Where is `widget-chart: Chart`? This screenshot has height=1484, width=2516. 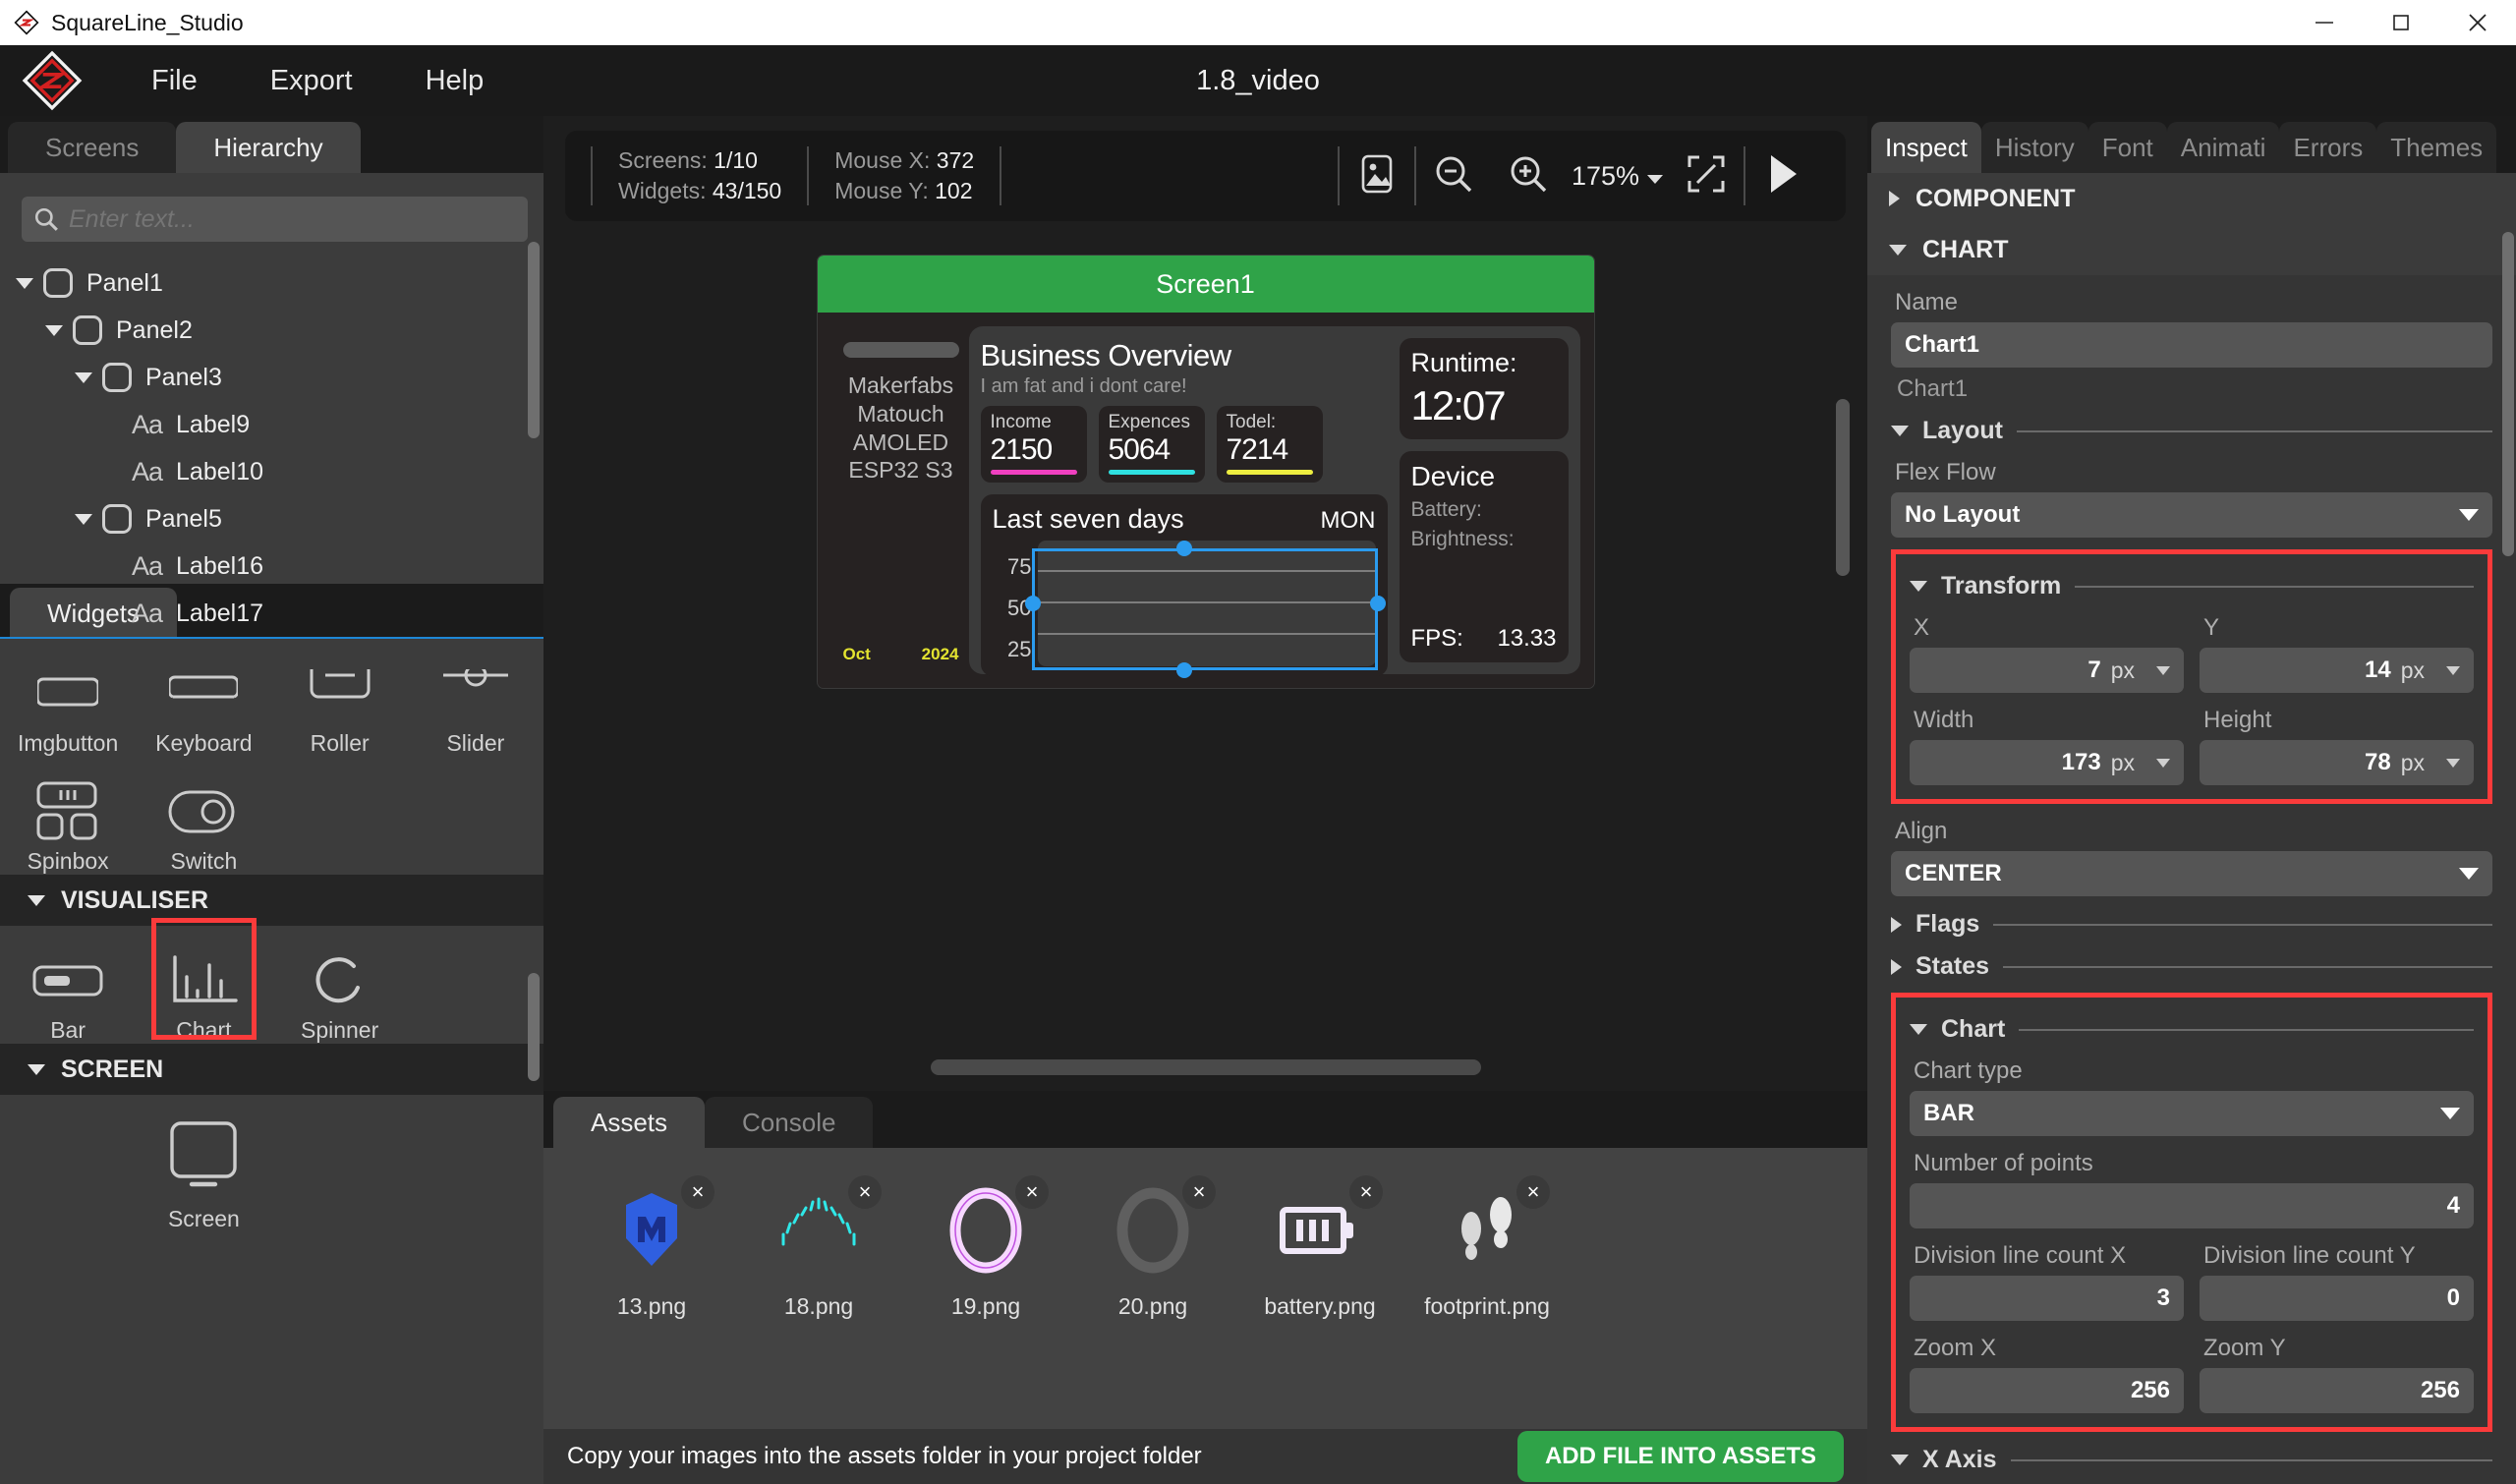 widget-chart: Chart is located at coordinates (203, 981).